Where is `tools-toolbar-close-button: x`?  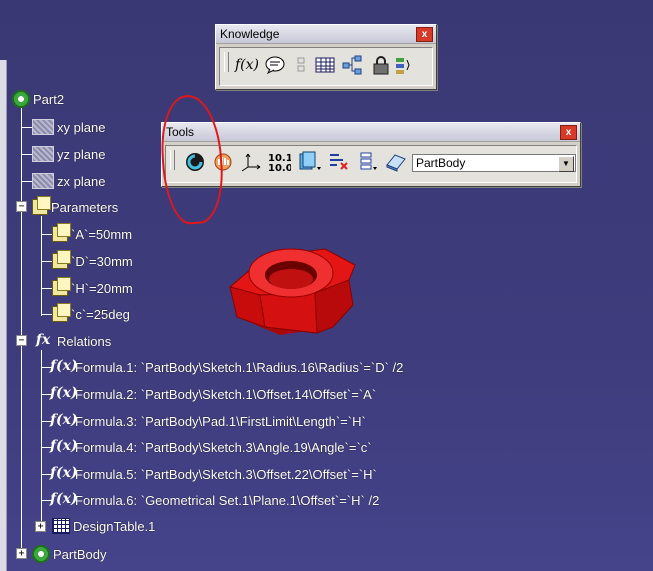 tools-toolbar-close-button: x is located at coordinates (568, 132).